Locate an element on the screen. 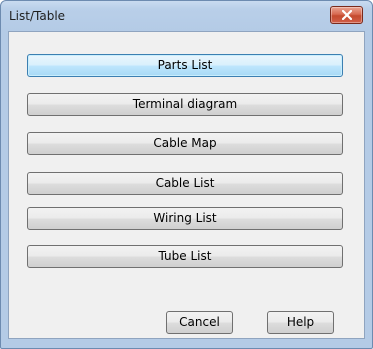 This screenshot has width=373, height=349. cable-list-button: Cable List is located at coordinates (185, 183).